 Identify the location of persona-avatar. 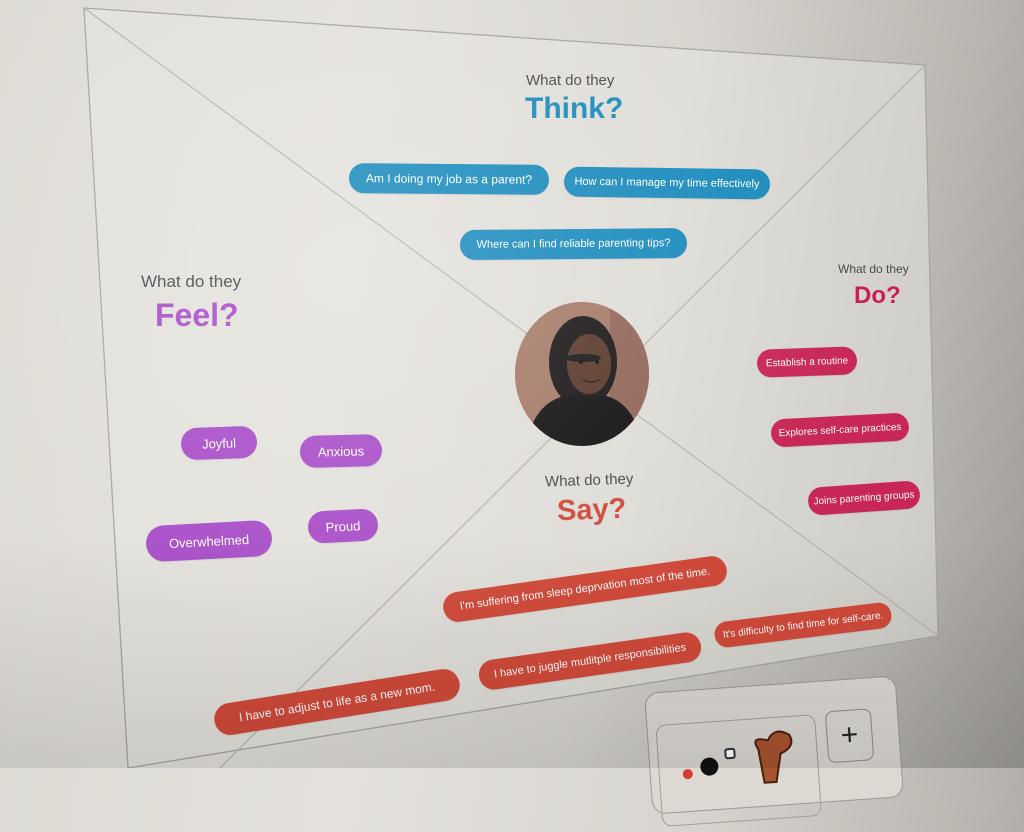
(582, 374).